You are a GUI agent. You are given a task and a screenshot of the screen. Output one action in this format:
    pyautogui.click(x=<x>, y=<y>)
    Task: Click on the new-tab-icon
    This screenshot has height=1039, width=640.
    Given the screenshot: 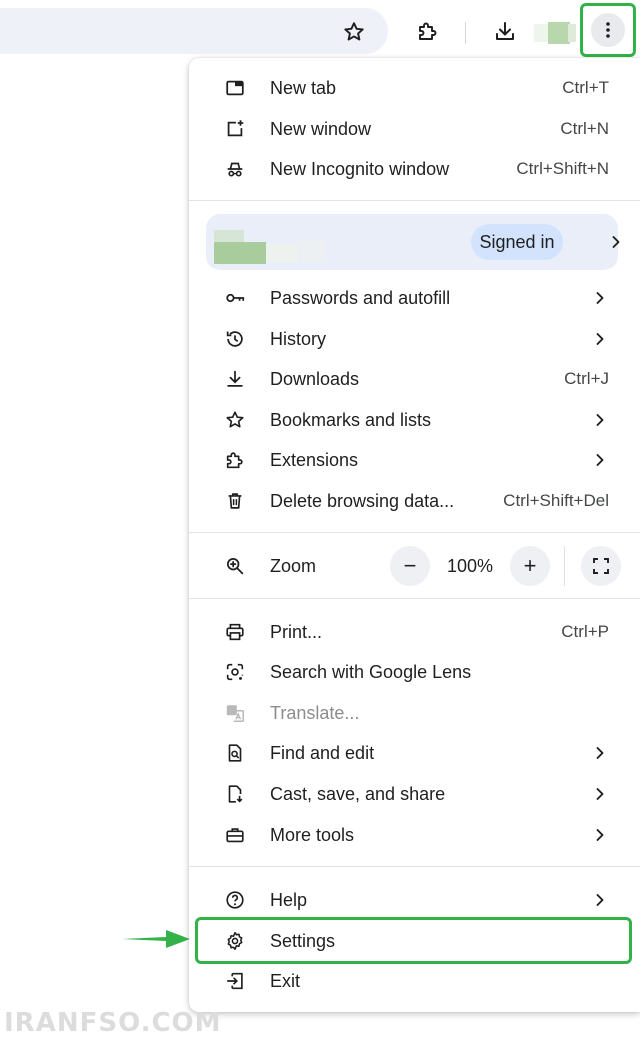 What is the action you would take?
    pyautogui.click(x=235, y=88)
    